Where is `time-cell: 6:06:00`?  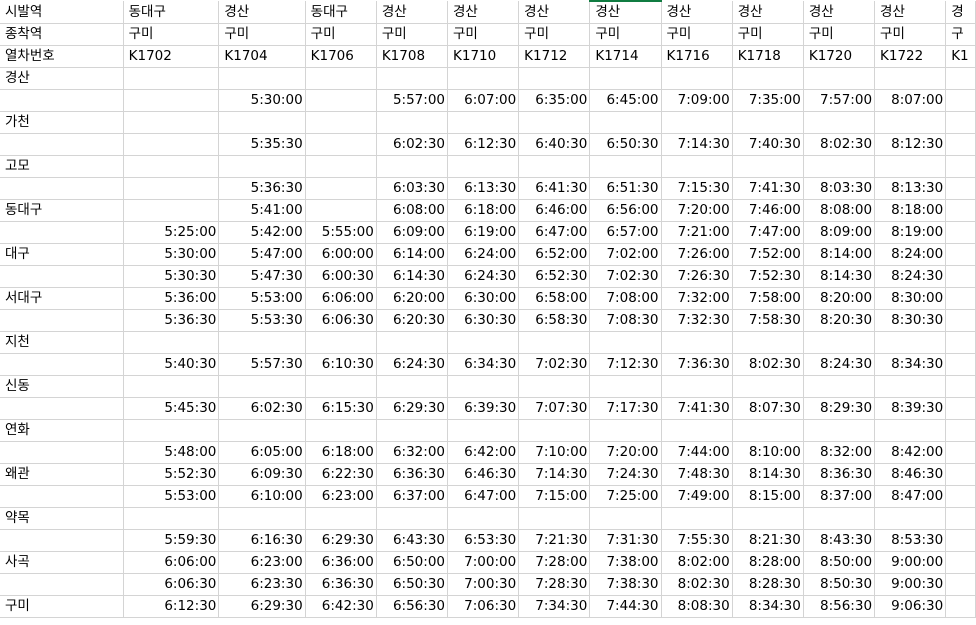 time-cell: 6:06:00 is located at coordinates (341, 298).